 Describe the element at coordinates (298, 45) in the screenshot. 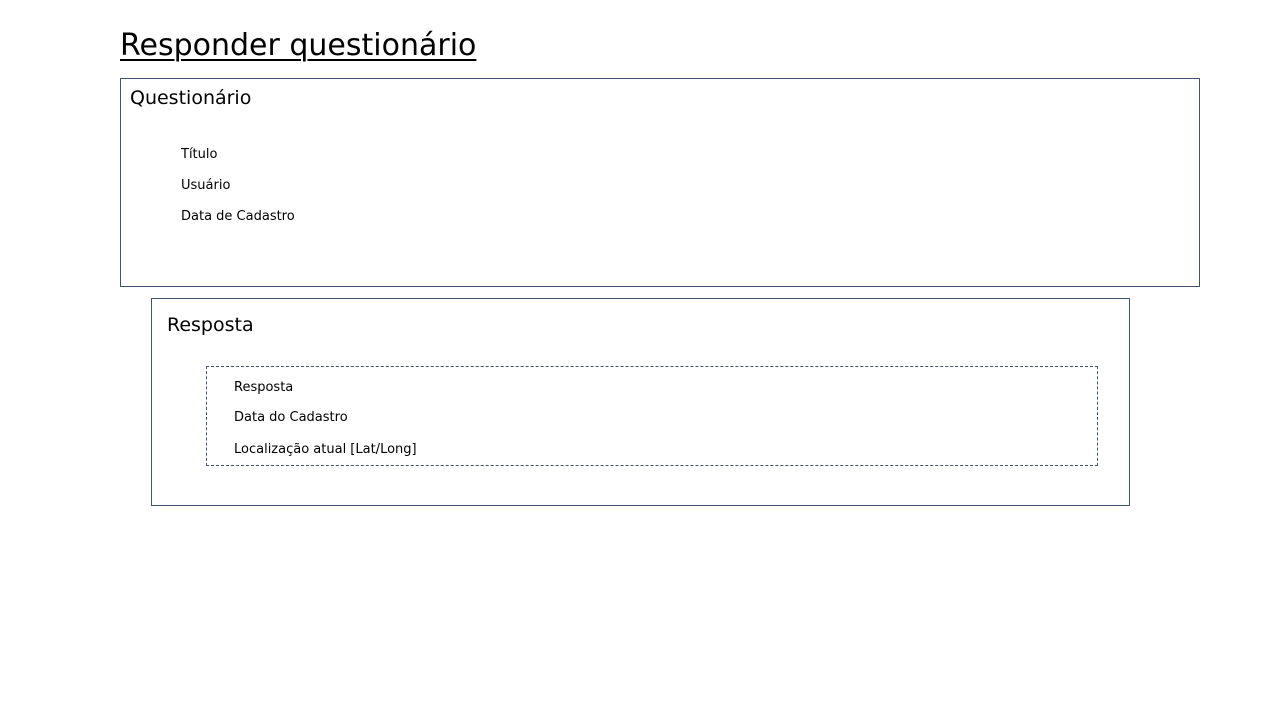

I see `page-title: Responder questionário` at that location.